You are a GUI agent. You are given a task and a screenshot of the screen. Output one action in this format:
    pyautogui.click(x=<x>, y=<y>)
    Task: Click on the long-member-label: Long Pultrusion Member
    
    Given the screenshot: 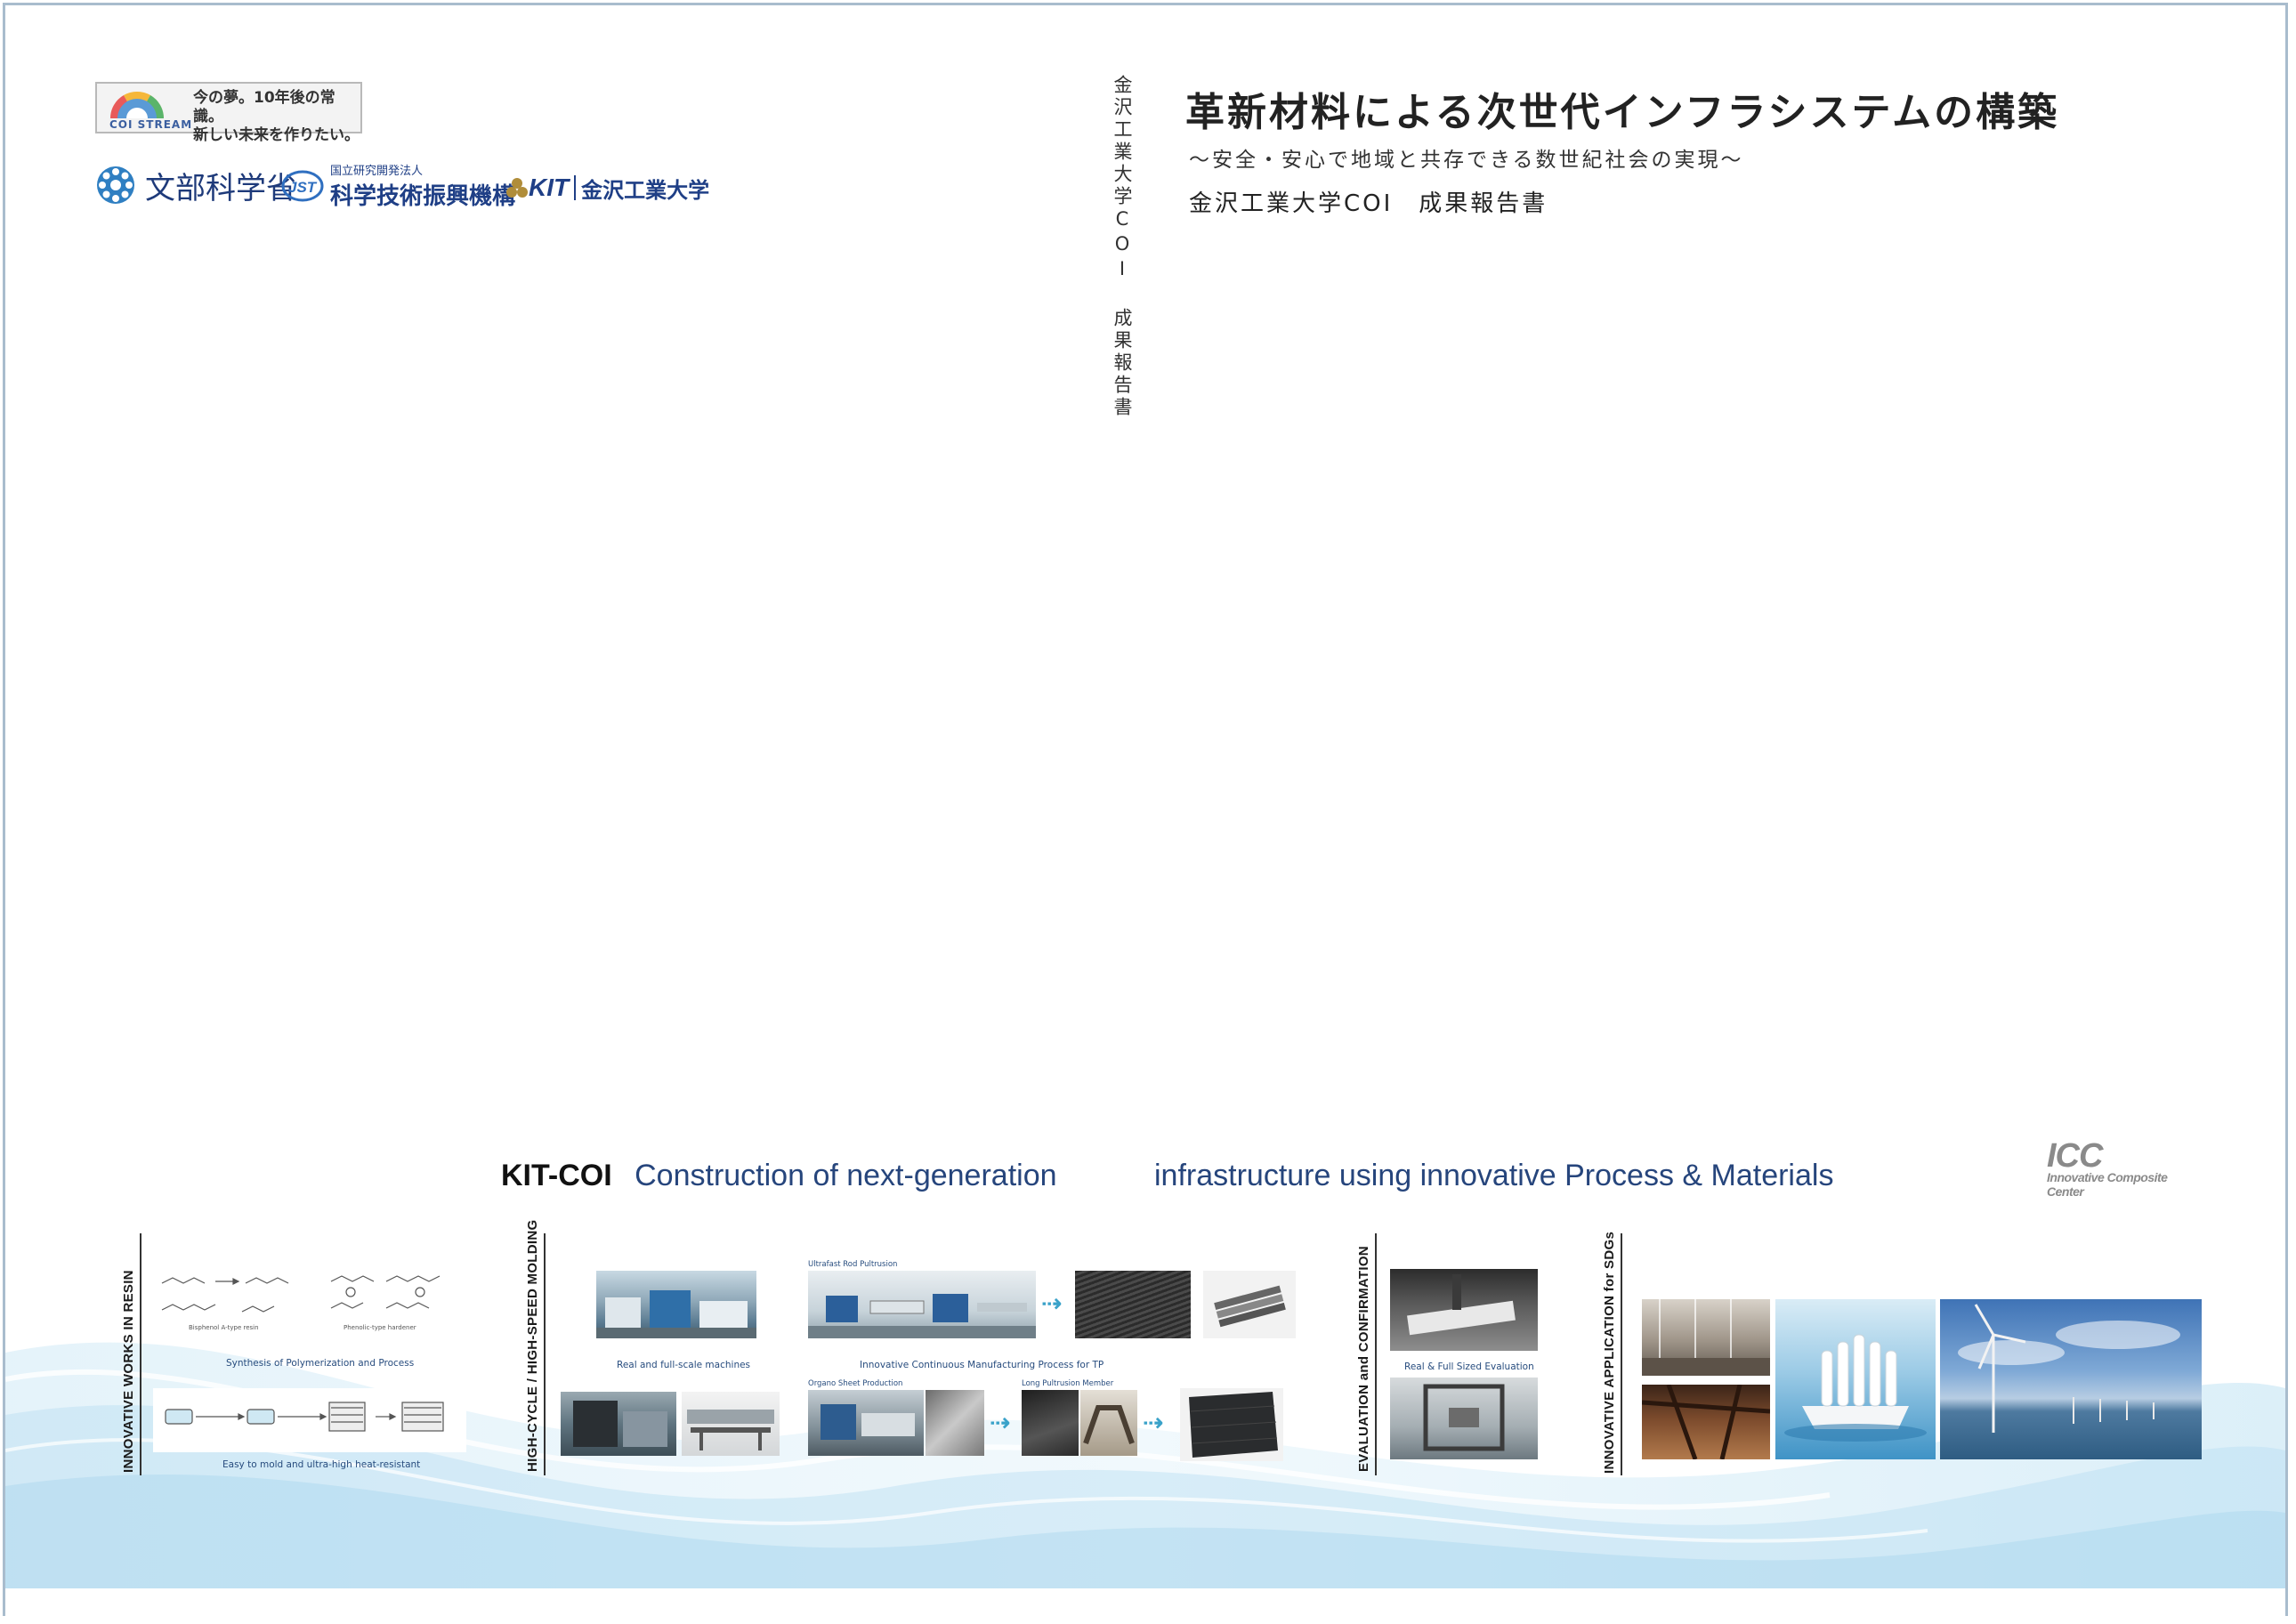 What is the action you would take?
    pyautogui.click(x=1068, y=1383)
    